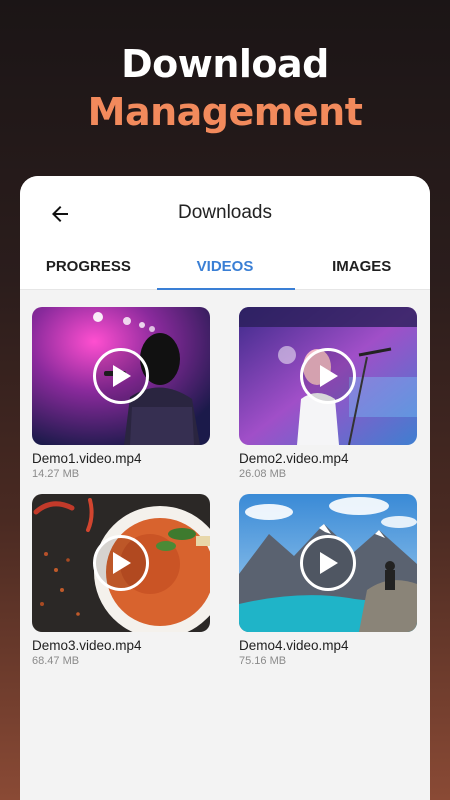  Describe the element at coordinates (56, 474) in the screenshot. I see `video-filesize: 14.27 MB` at that location.